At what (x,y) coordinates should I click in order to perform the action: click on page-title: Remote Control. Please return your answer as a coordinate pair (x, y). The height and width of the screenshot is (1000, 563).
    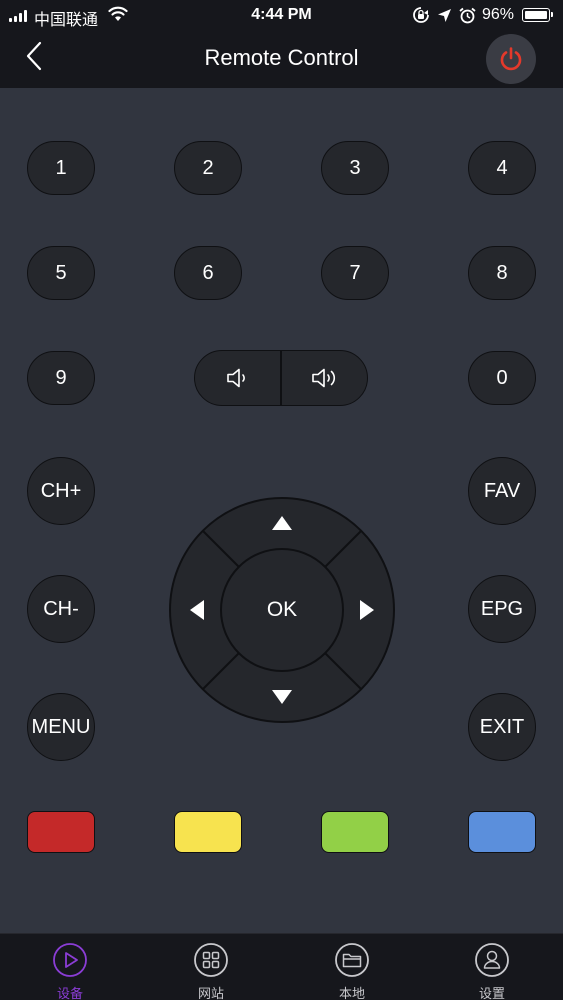
    Looking at the image, I should click on (281, 57).